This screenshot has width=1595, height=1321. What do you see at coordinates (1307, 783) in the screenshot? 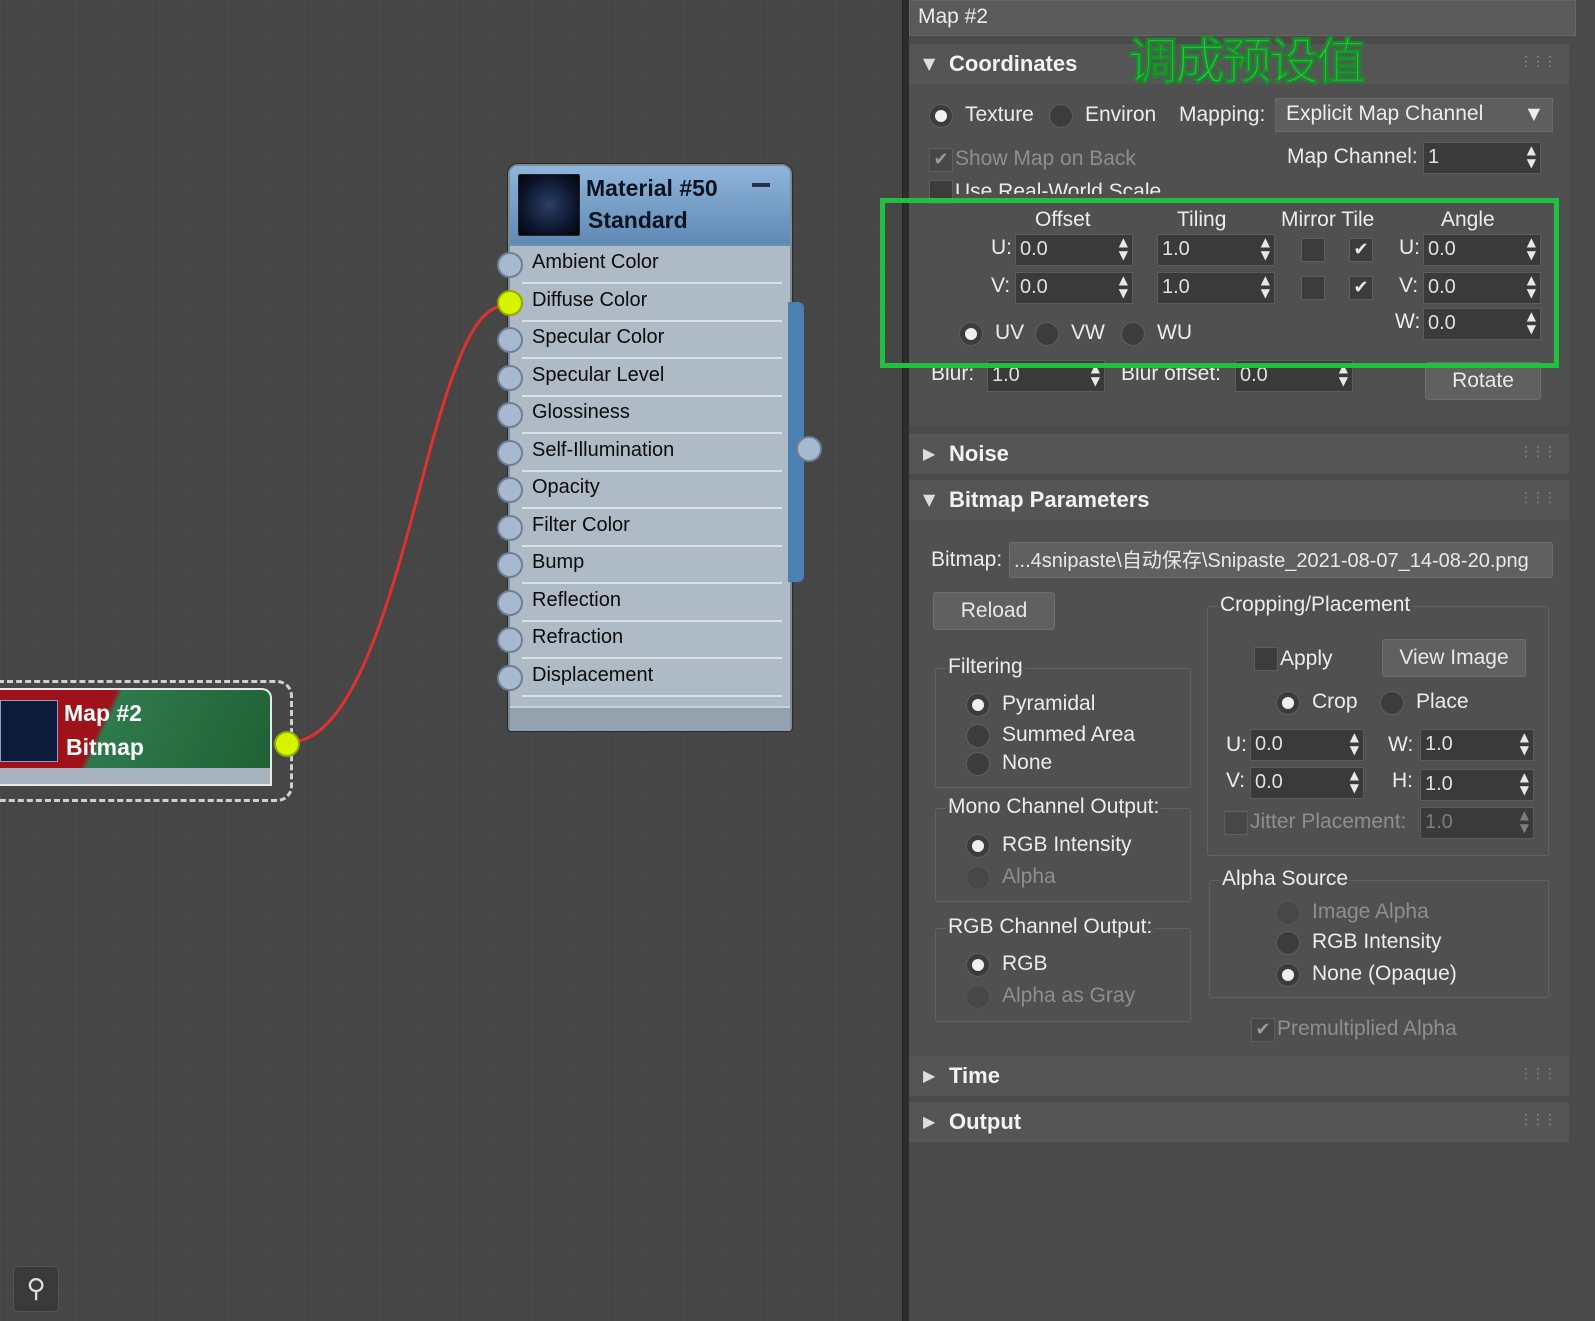
I see `crop-v-spinner: 0.0 ▲ ▼` at bounding box center [1307, 783].